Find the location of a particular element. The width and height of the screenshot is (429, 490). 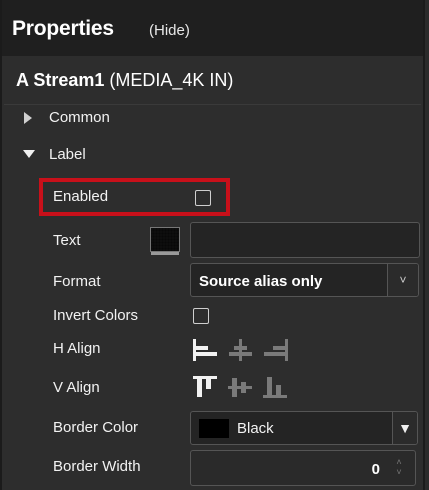

stream-heading: A Stream1 (MEDIA_4K IN) is located at coordinates (124, 80).